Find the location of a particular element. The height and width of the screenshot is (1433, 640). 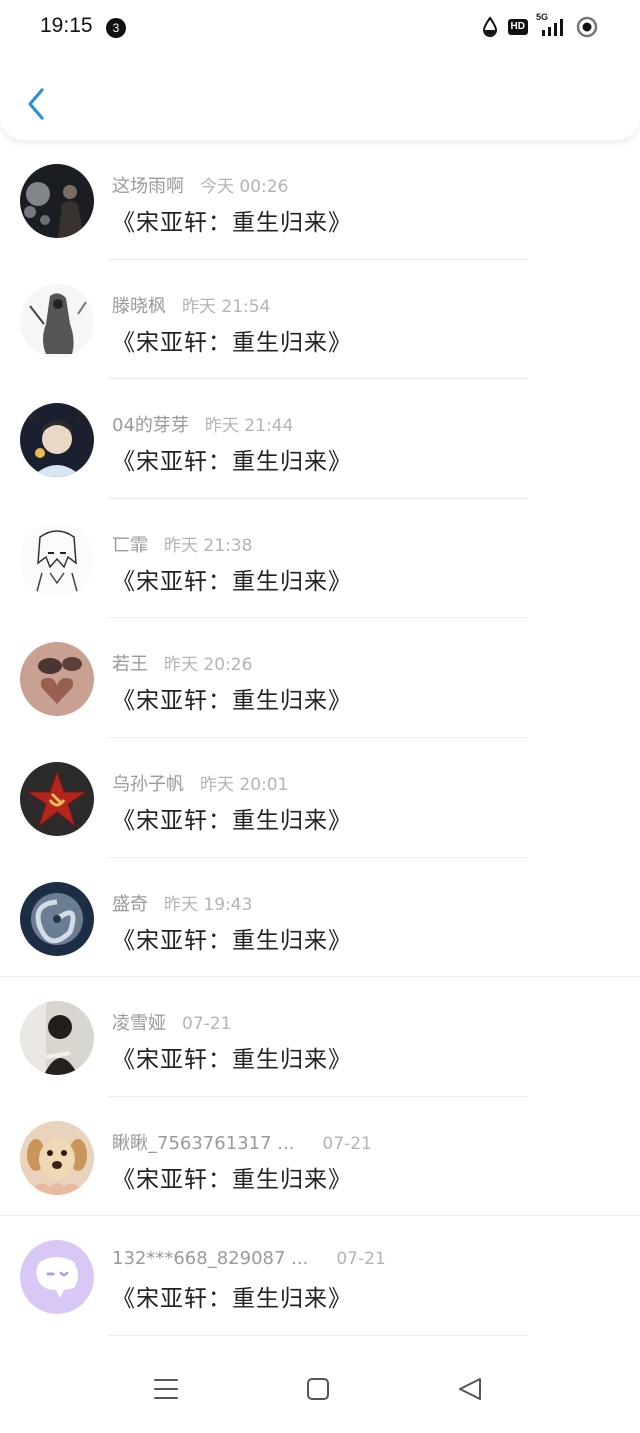

network-type: 5G is located at coordinates (542, 17).